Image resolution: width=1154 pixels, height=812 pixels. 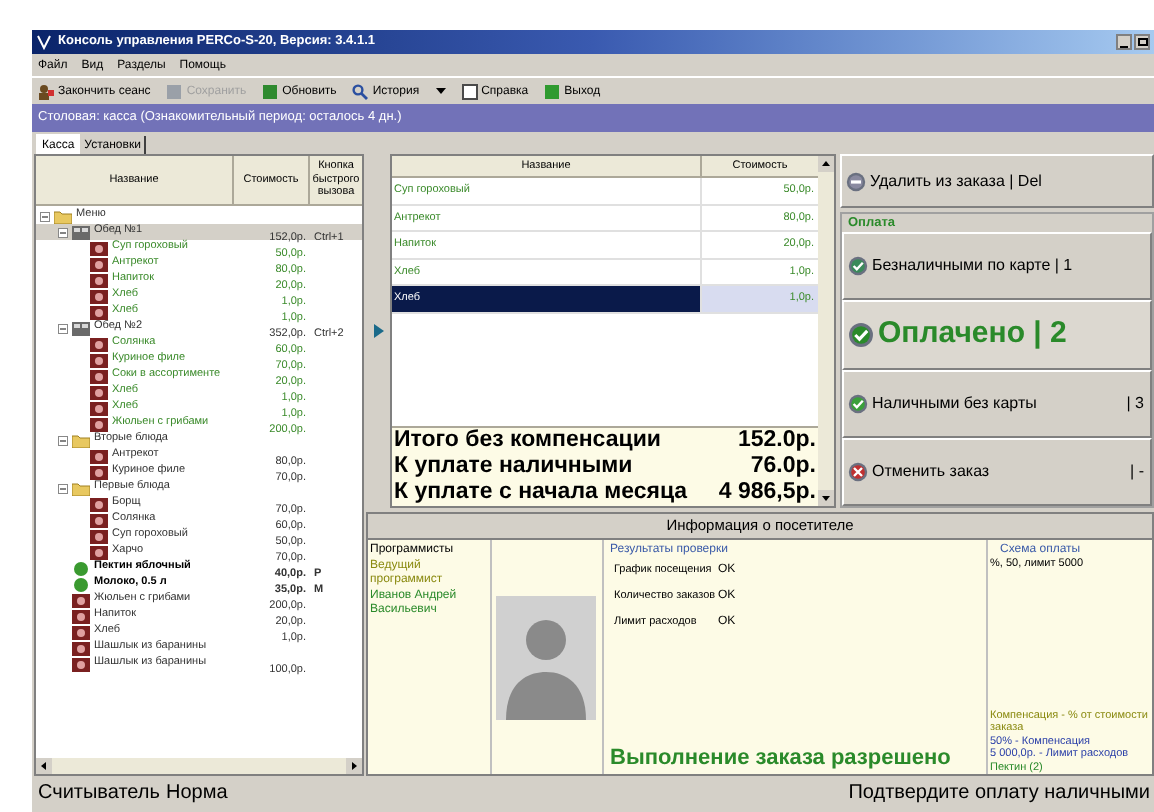 What do you see at coordinates (999, 794) in the screenshot?
I see `status-message: Подтвердите оплату наличными` at bounding box center [999, 794].